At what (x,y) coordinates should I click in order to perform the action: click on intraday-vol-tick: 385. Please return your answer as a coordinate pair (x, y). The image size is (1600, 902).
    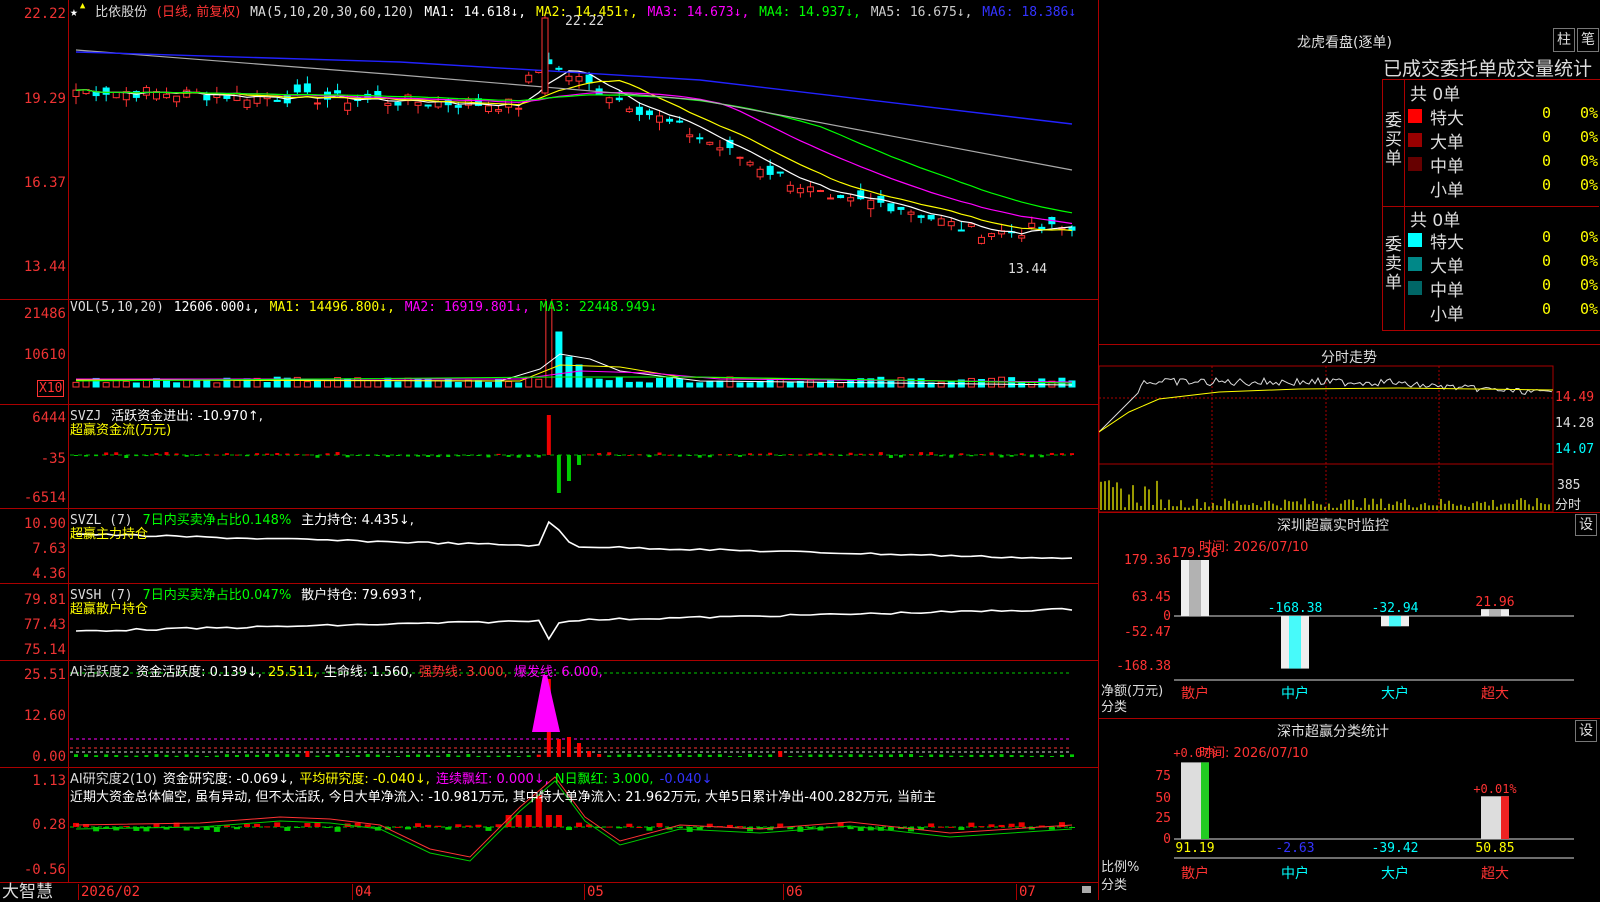
    Looking at the image, I should click on (1569, 485).